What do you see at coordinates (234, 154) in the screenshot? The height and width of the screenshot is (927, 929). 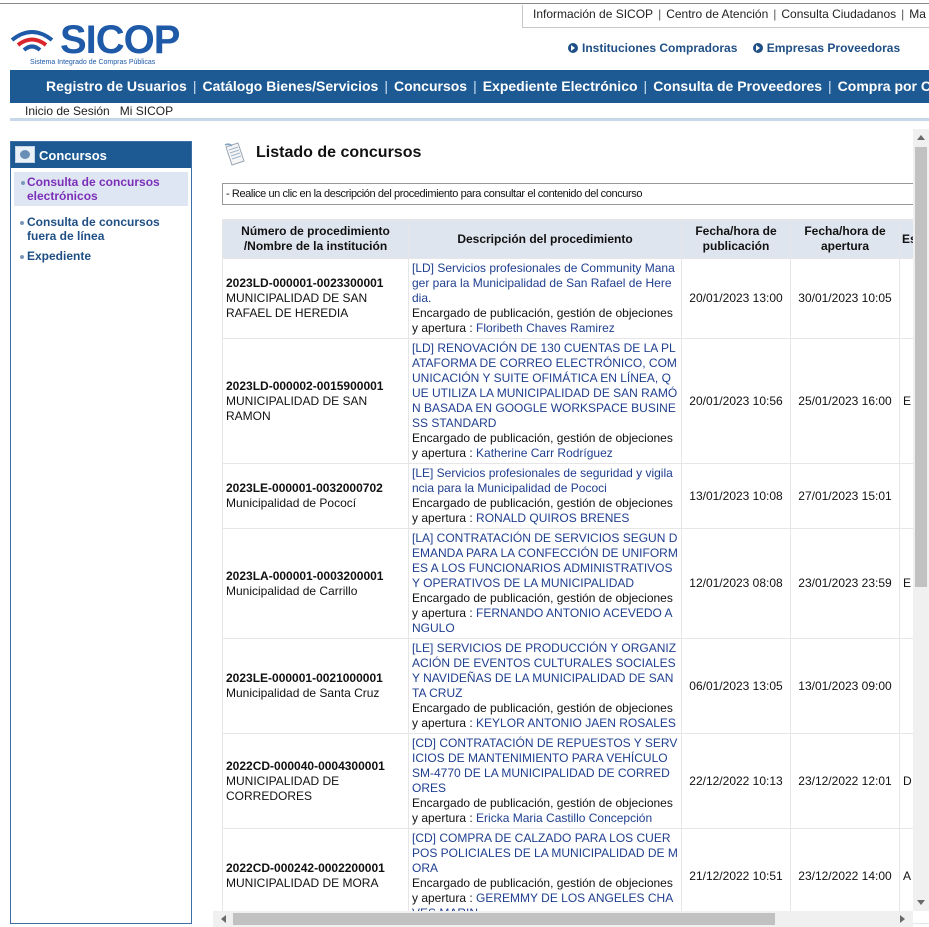 I see `document-list-icon` at bounding box center [234, 154].